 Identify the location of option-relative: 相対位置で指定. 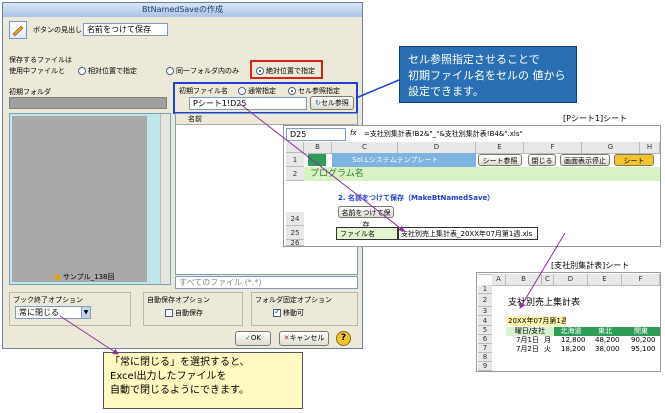
(107, 71).